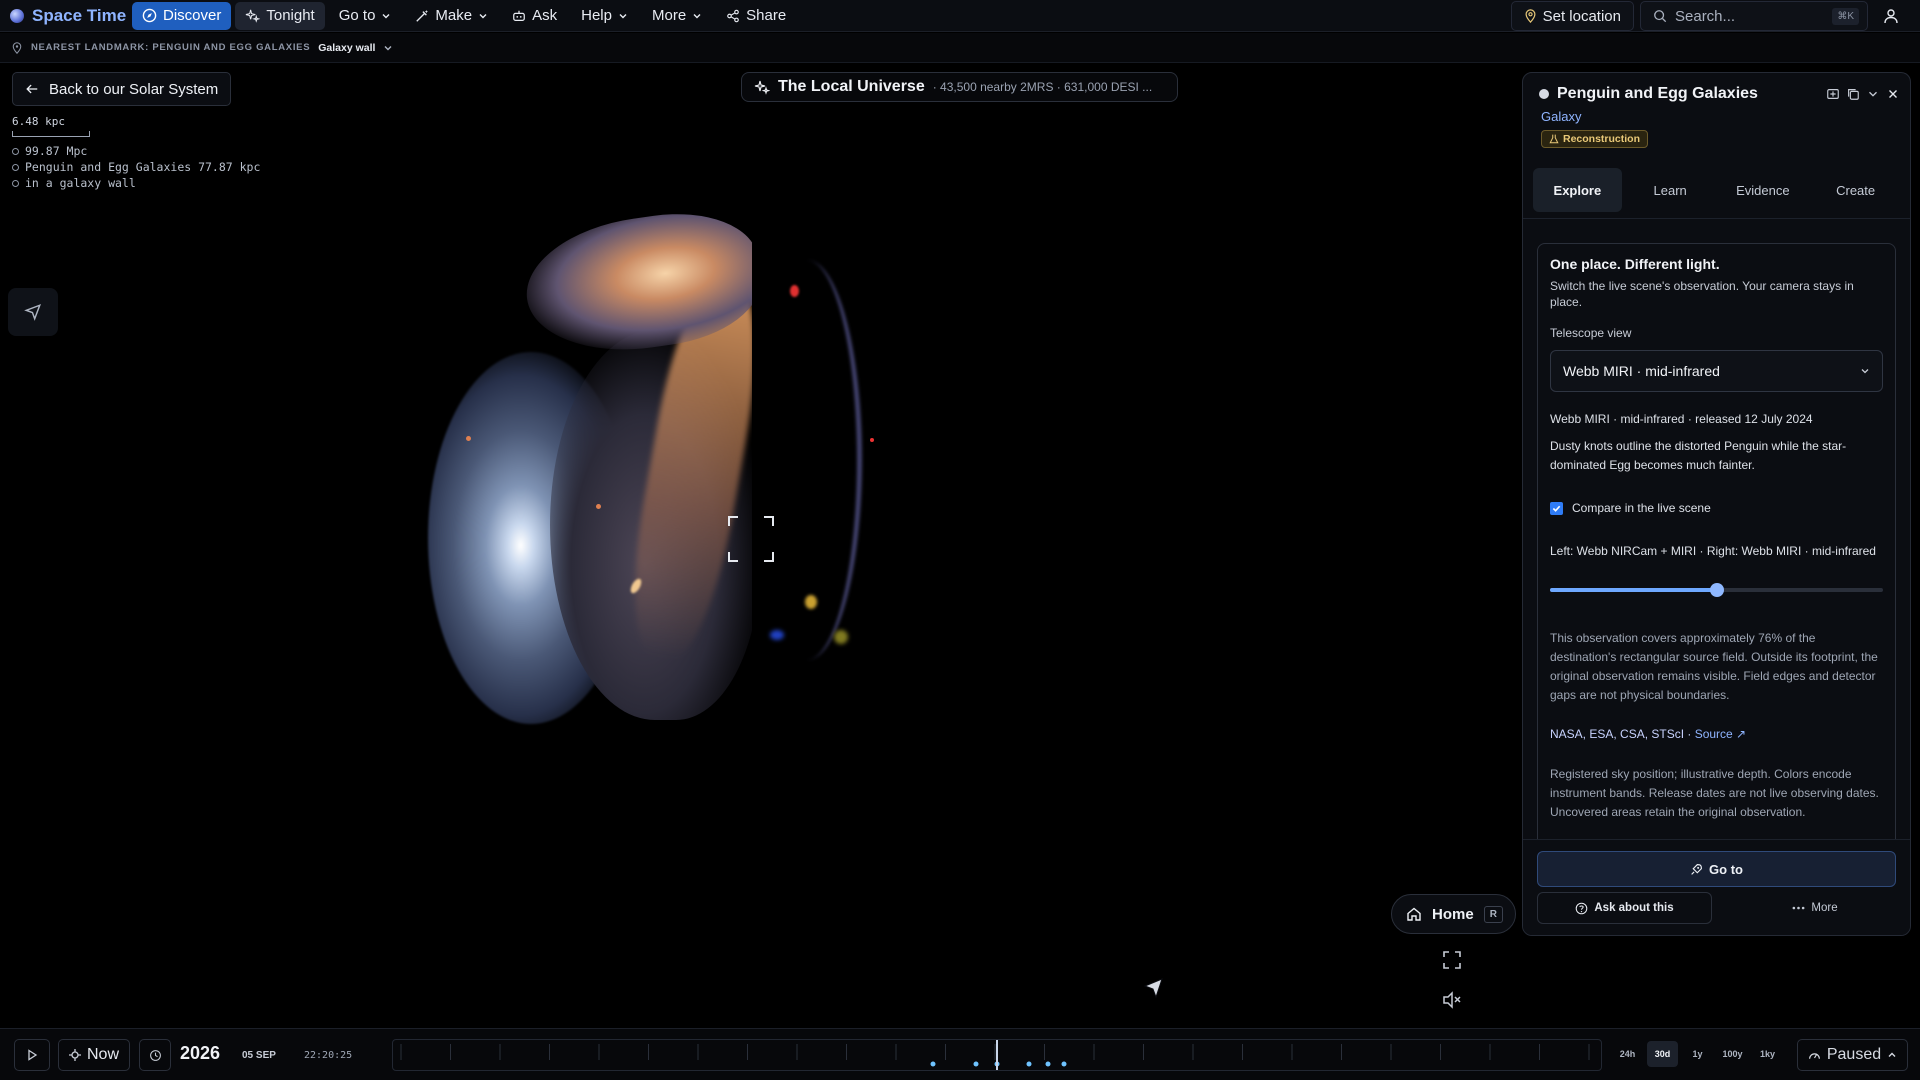 This screenshot has width=1920, height=1080. Describe the element at coordinates (1662, 1054) in the screenshot. I see `range-30d: 30d` at that location.